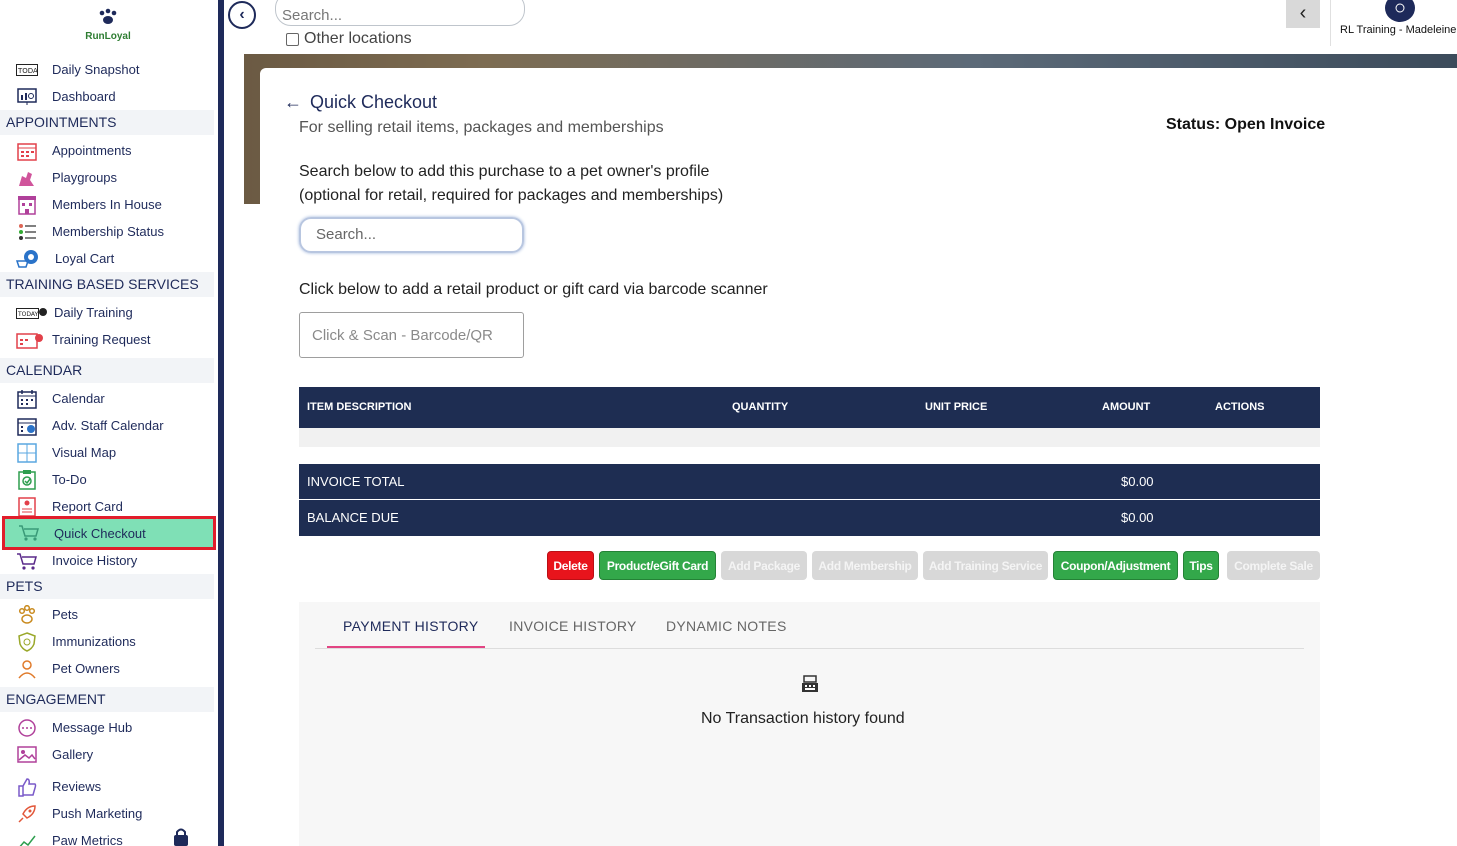  I want to click on tab-invoice-history: INVOICE HISTORY, so click(573, 626).